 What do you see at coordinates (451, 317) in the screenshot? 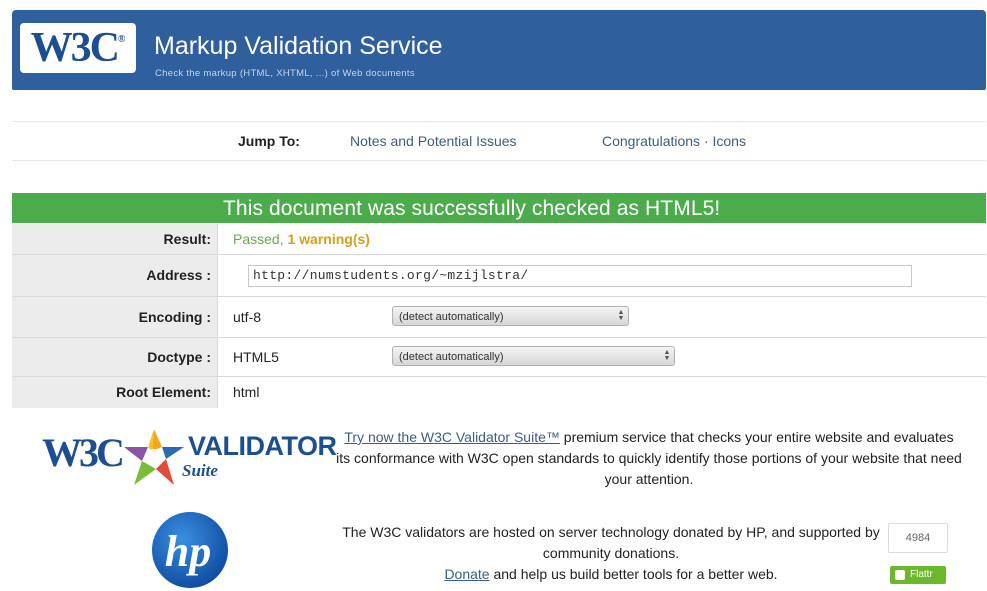
I see `encoding-select-value: (detect automatically)` at bounding box center [451, 317].